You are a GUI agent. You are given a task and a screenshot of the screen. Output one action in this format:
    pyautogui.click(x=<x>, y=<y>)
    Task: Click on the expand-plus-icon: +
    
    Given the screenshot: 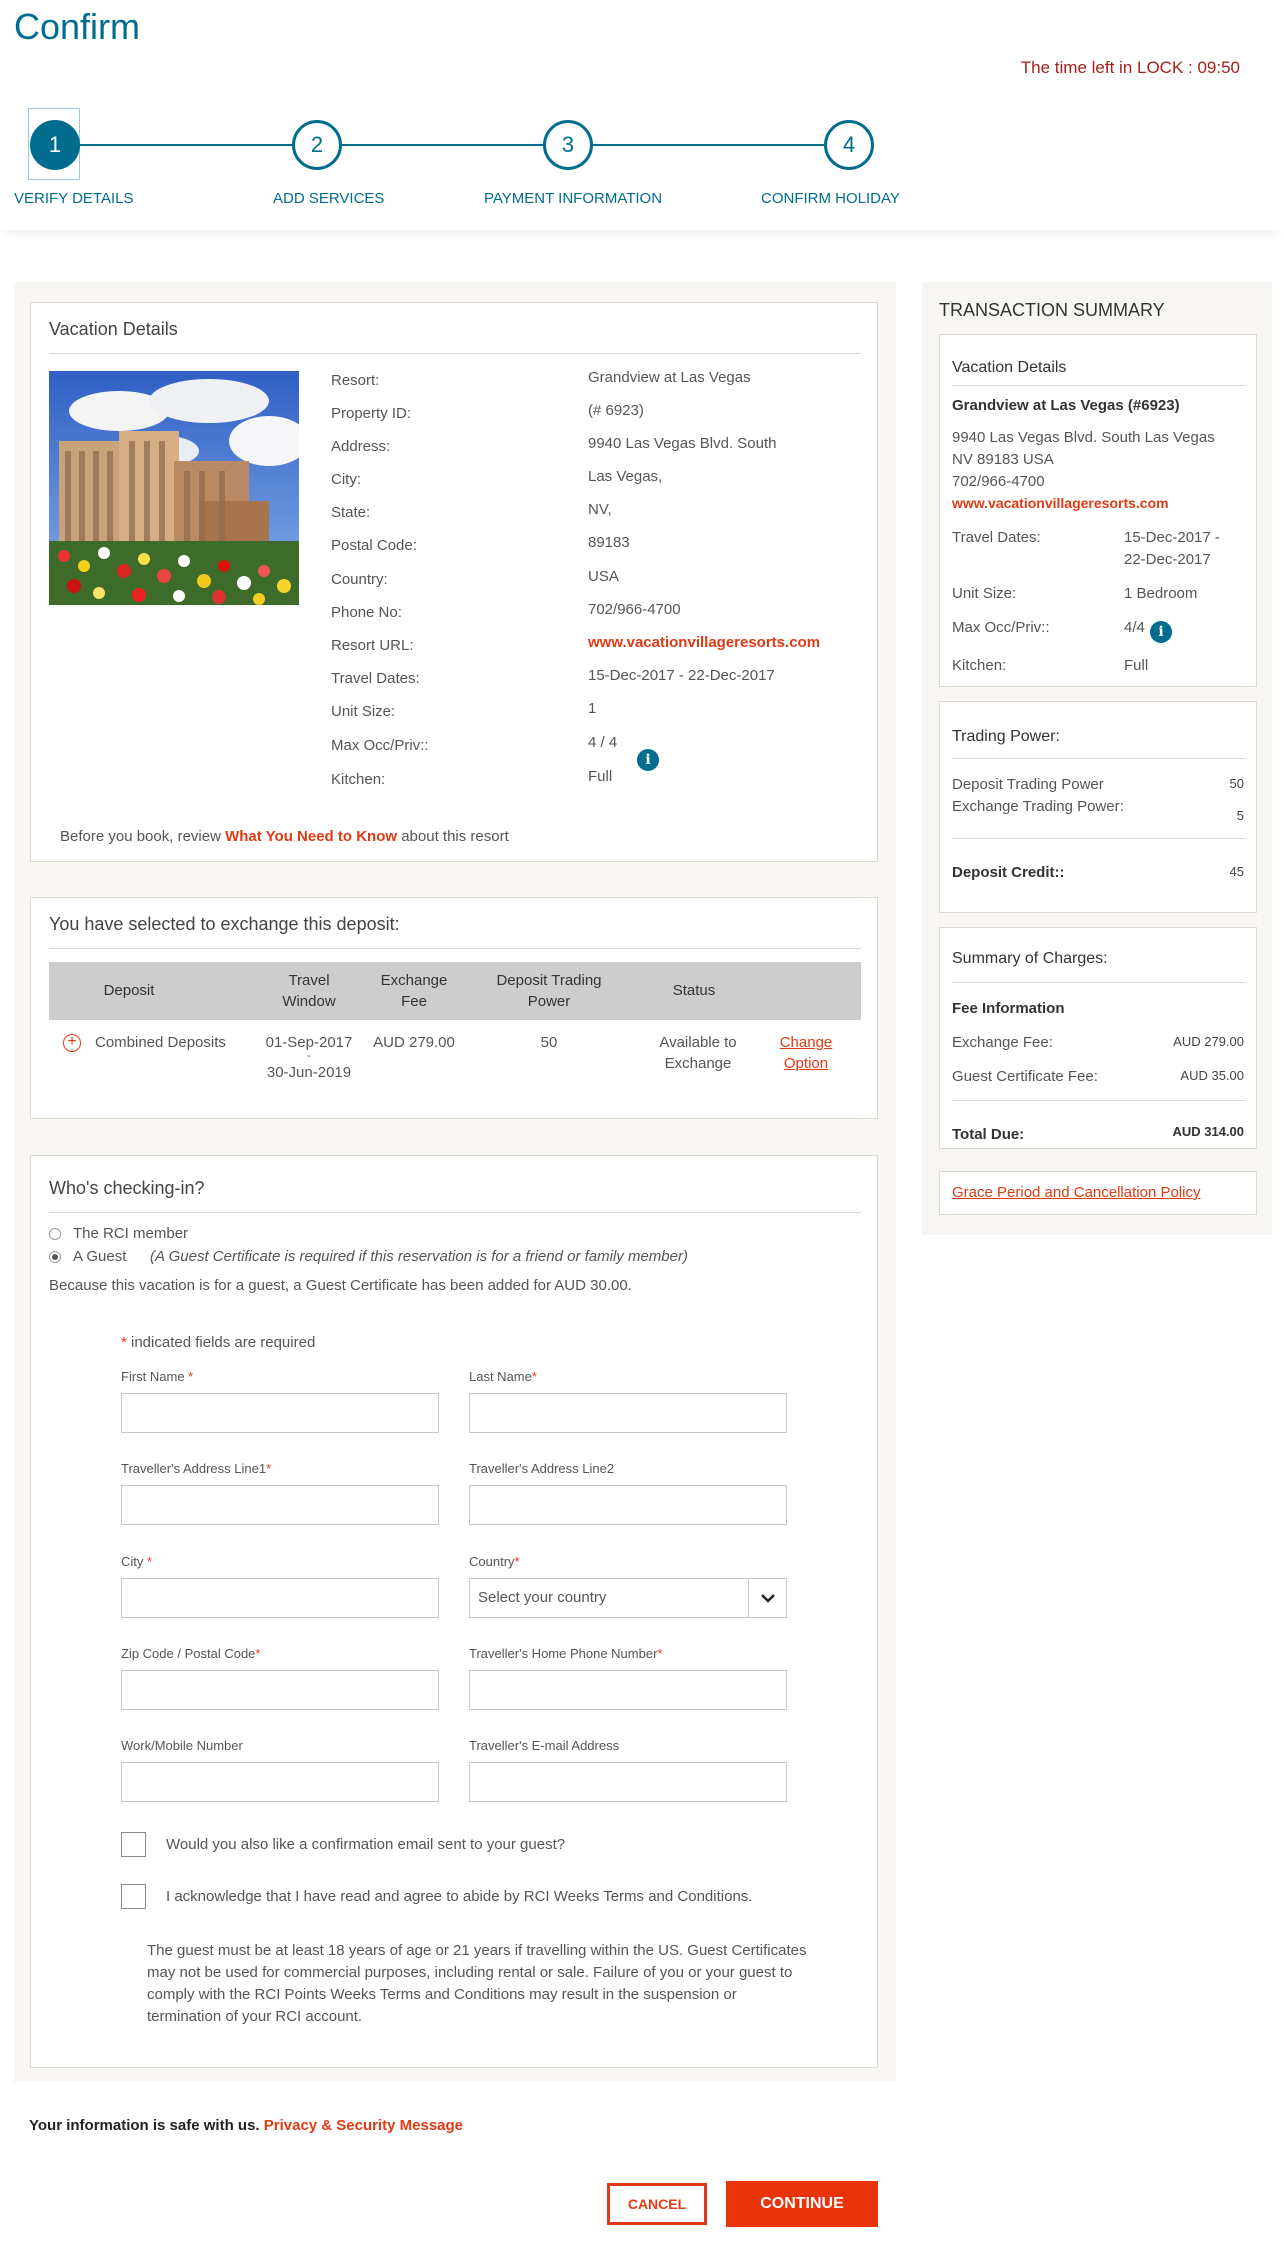 What is the action you would take?
    pyautogui.click(x=72, y=1043)
    